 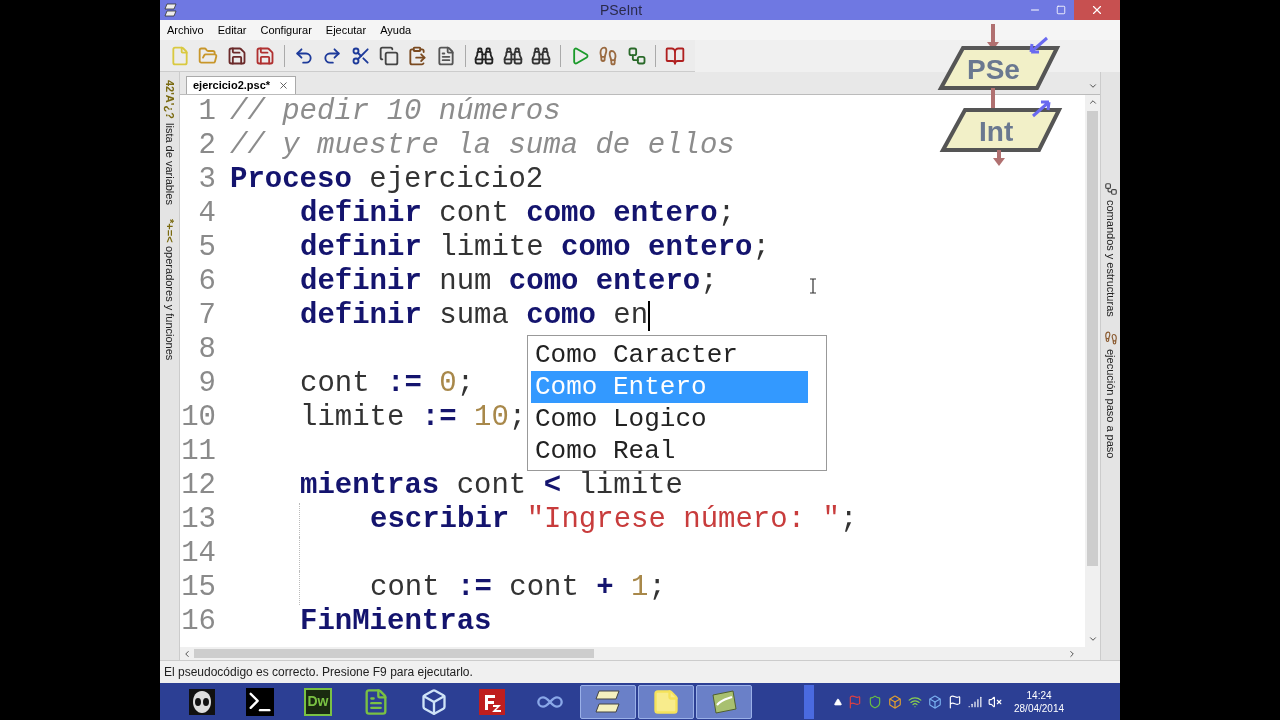 What do you see at coordinates (198, 520) in the screenshot?
I see `line-number: 13` at bounding box center [198, 520].